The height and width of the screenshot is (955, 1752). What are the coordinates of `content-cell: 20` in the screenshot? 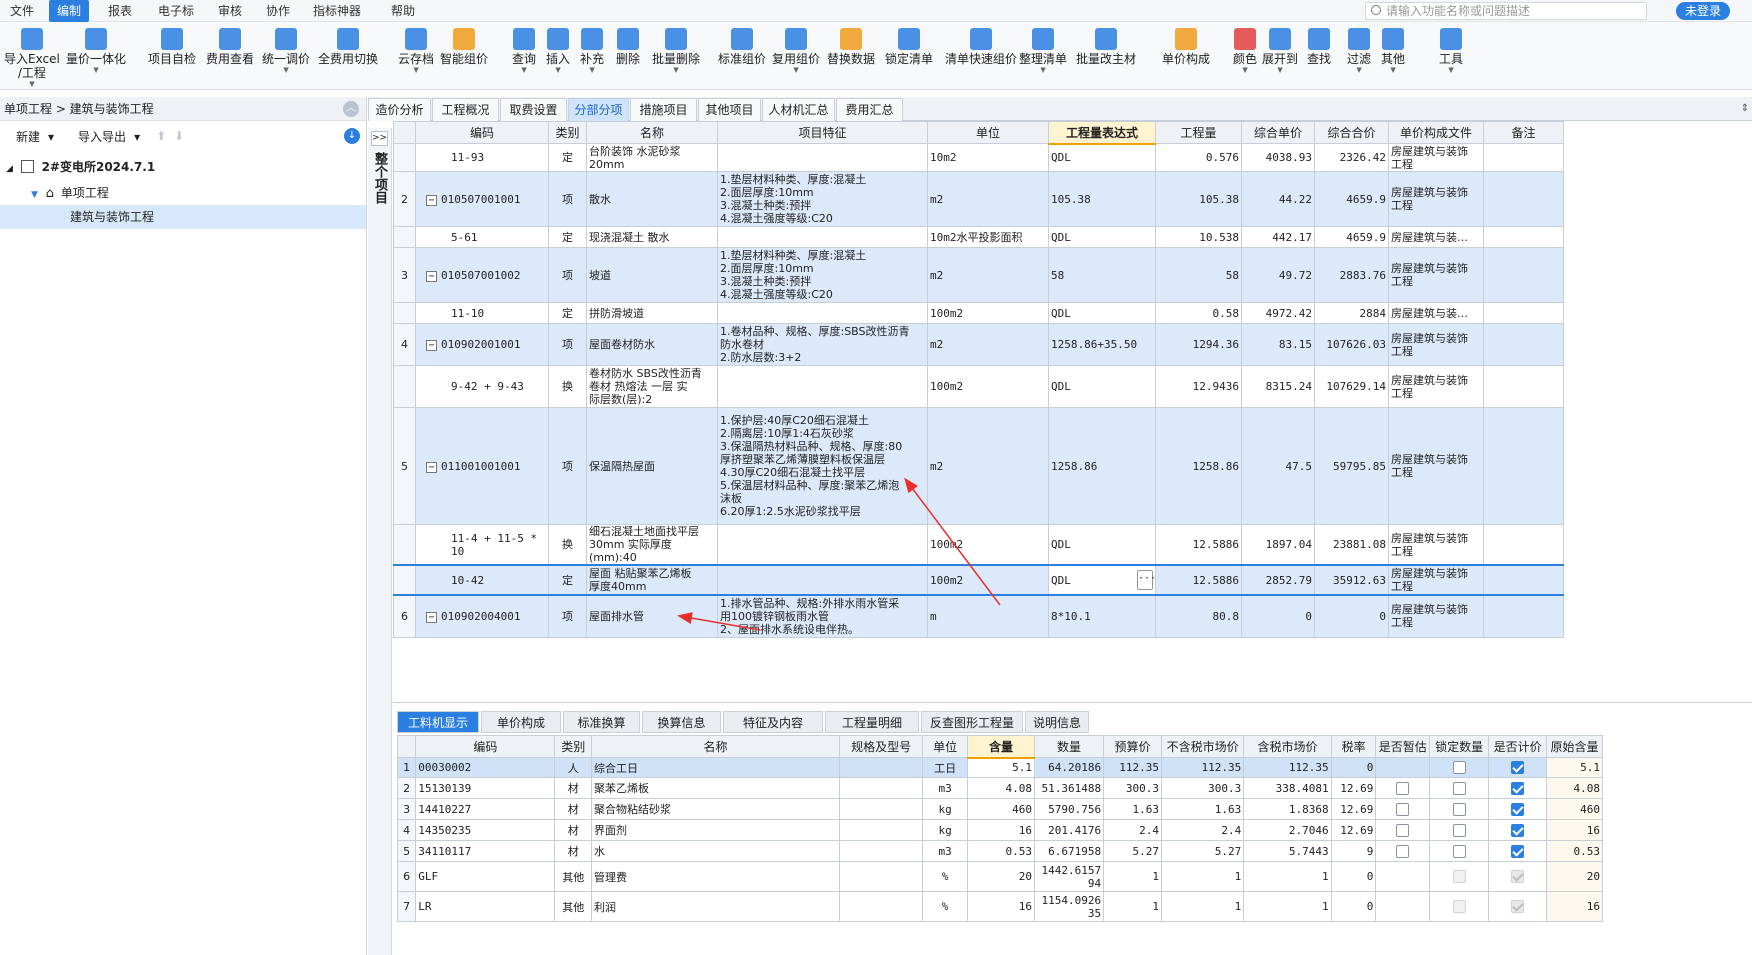 It's located at (1001, 876).